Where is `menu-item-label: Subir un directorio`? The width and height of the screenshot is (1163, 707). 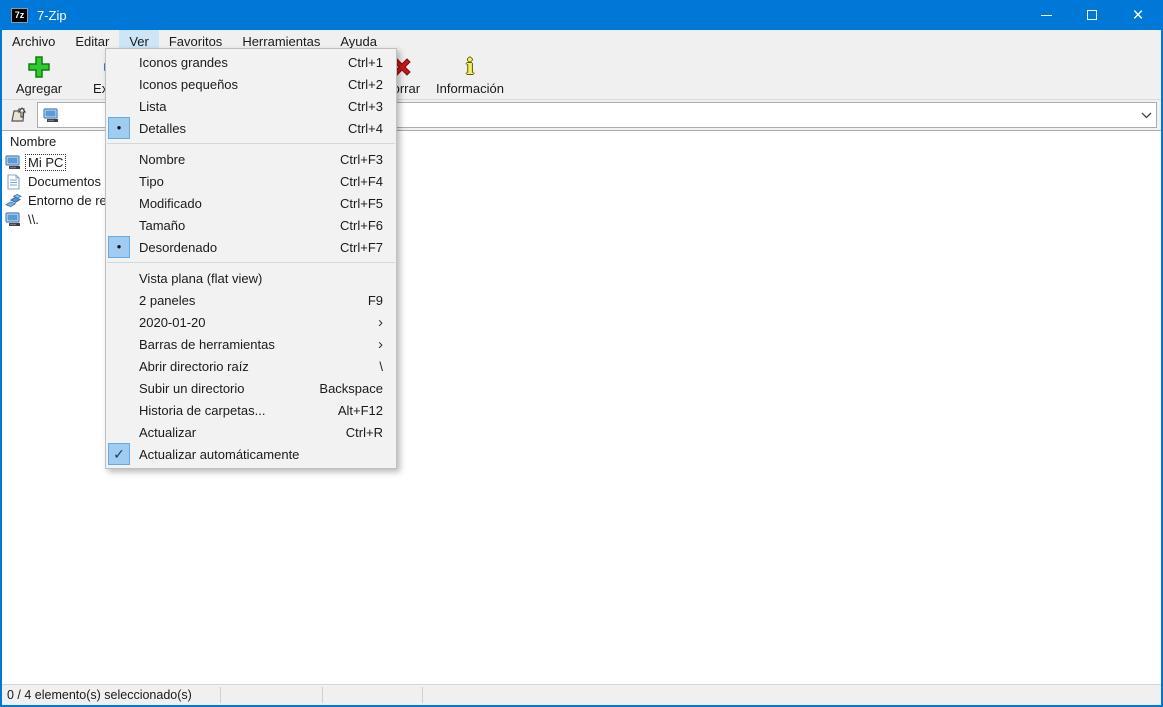 menu-item-label: Subir un directorio is located at coordinates (192, 388).